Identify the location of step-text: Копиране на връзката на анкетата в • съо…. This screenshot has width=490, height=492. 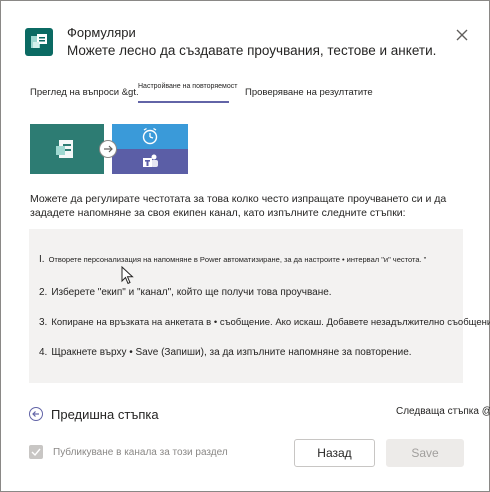
(270, 322).